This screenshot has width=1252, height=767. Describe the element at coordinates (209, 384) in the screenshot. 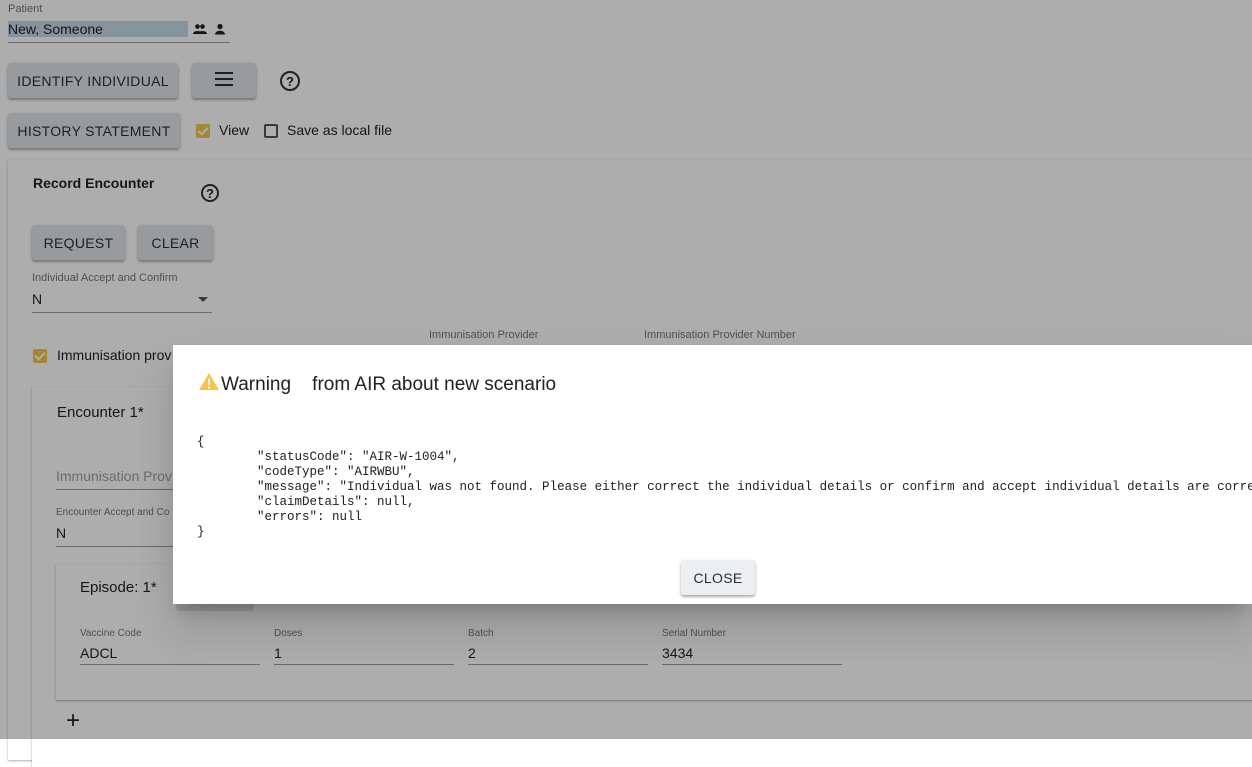

I see `warning-icon` at that location.